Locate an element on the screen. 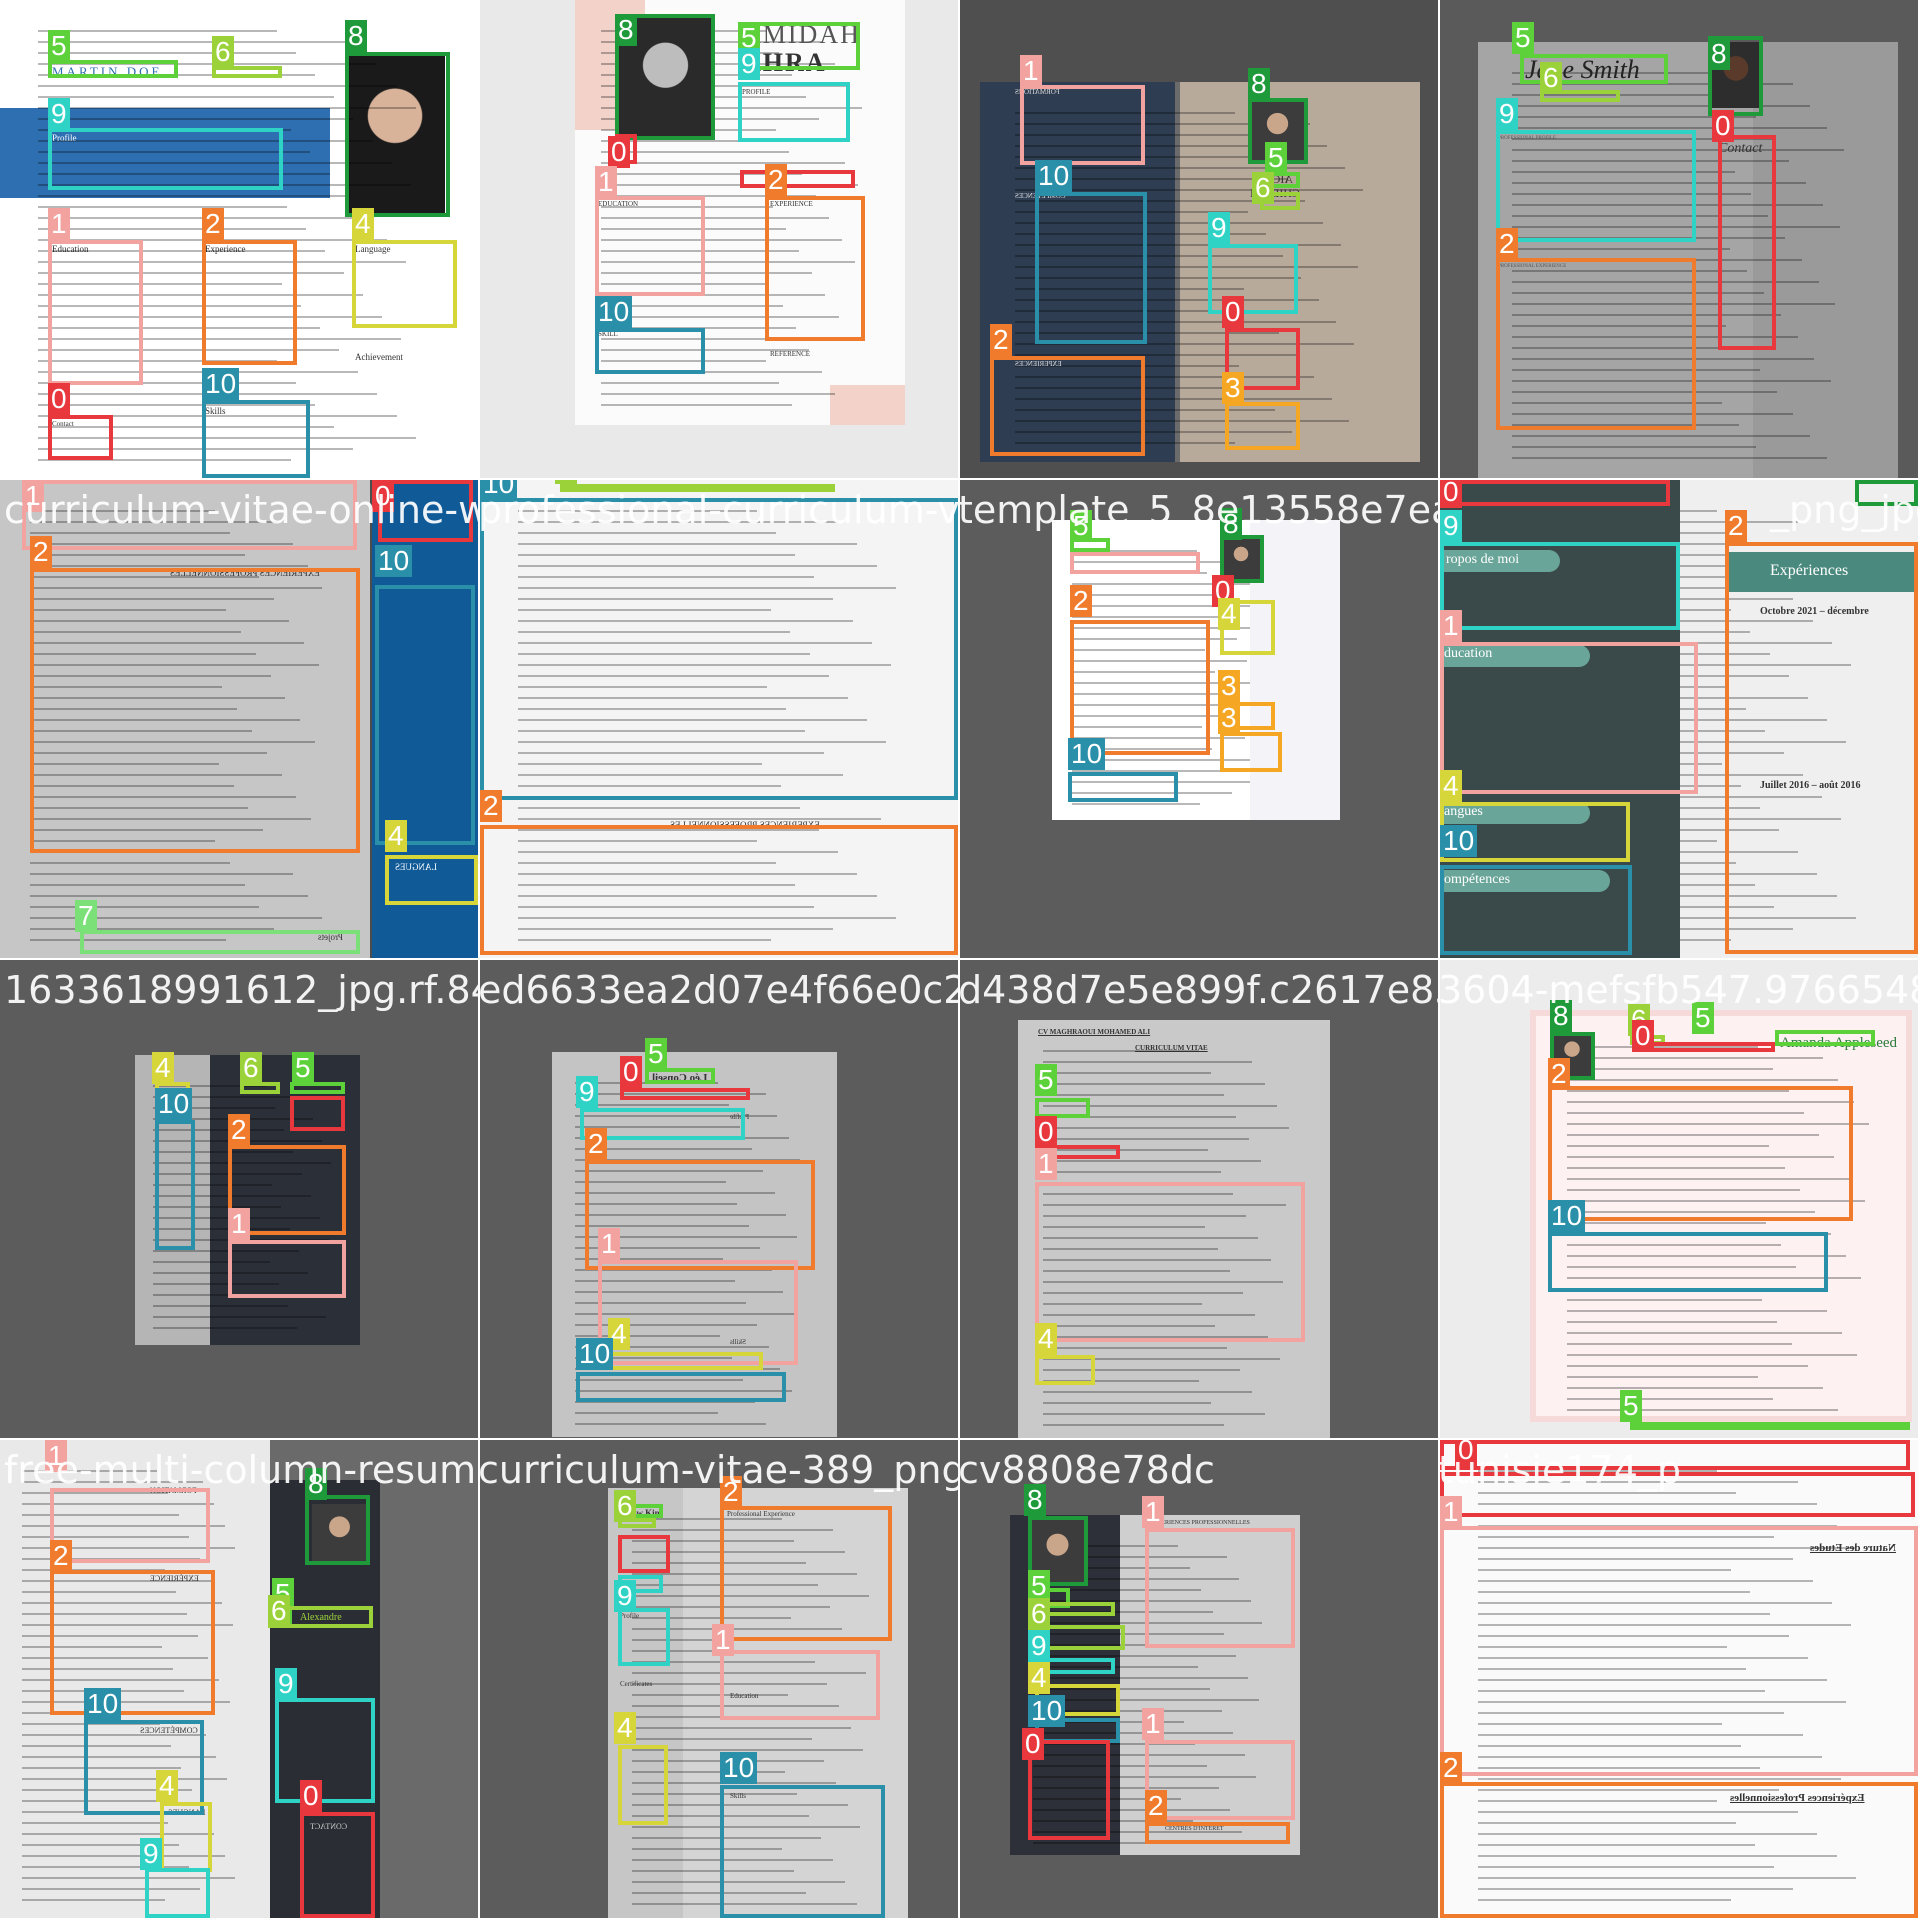 The image size is (1920, 1920). detection-label: 5 is located at coordinates (1523, 38).